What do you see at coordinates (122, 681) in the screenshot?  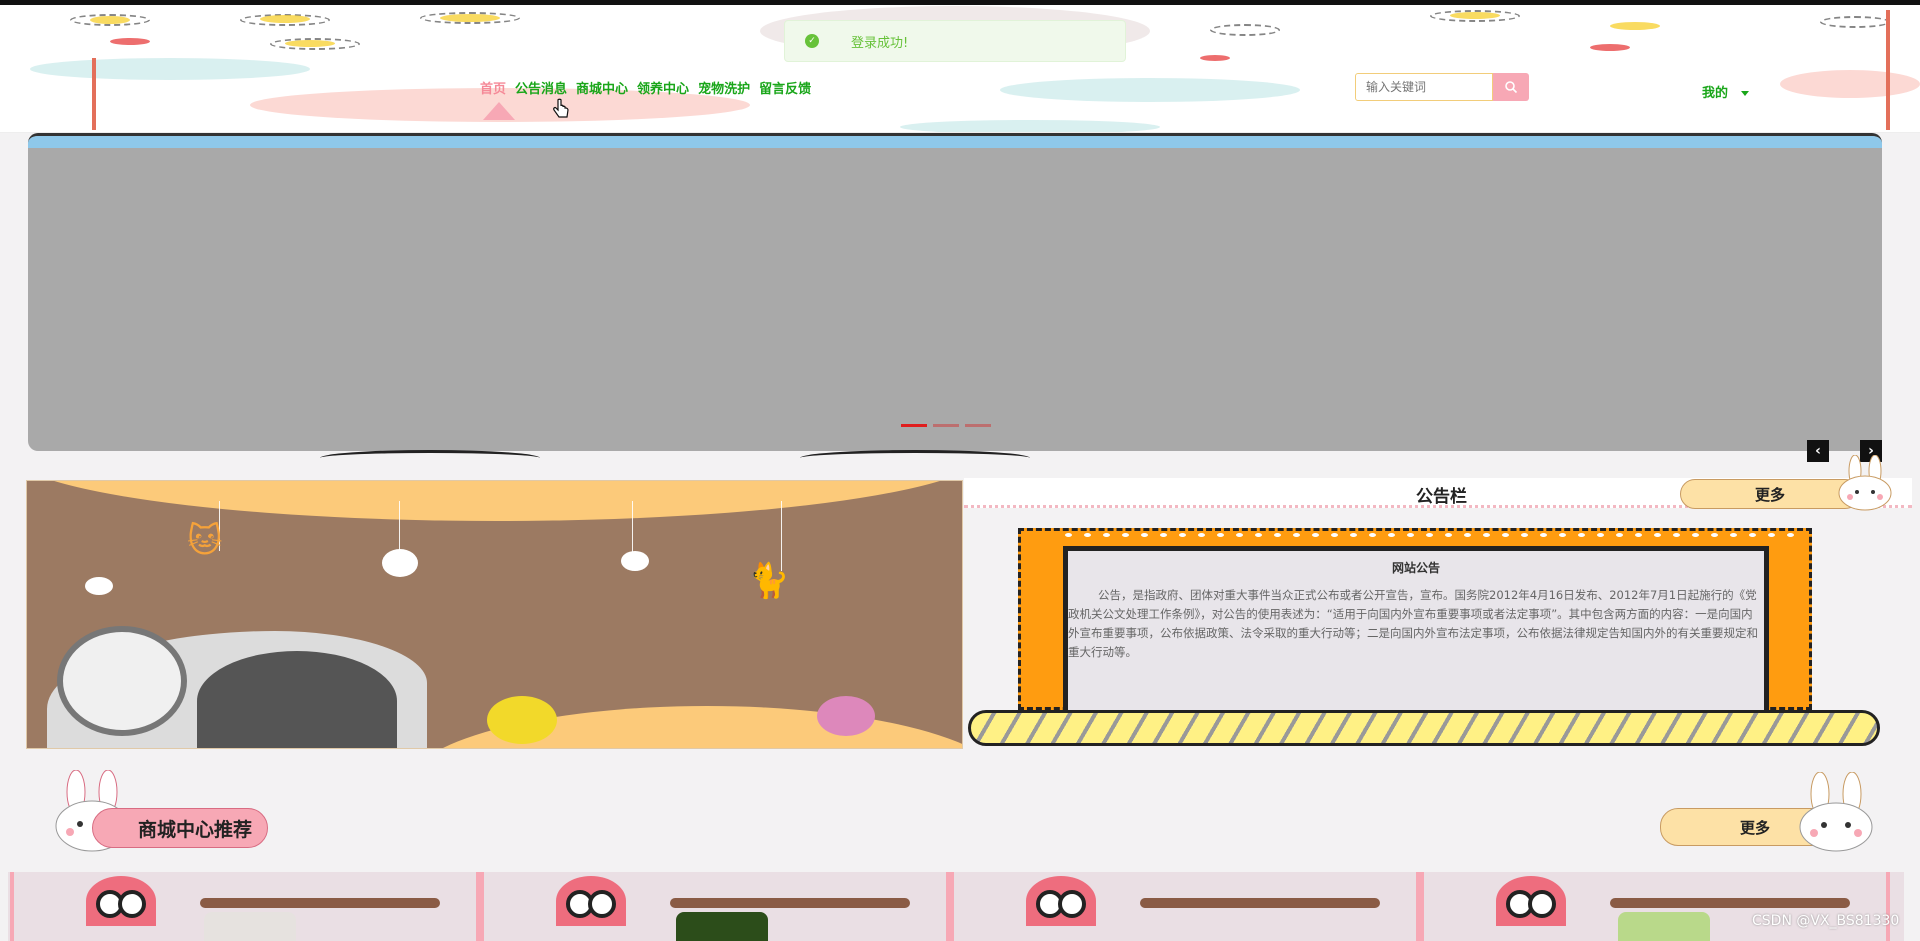 I see `cat-photo-head` at bounding box center [122, 681].